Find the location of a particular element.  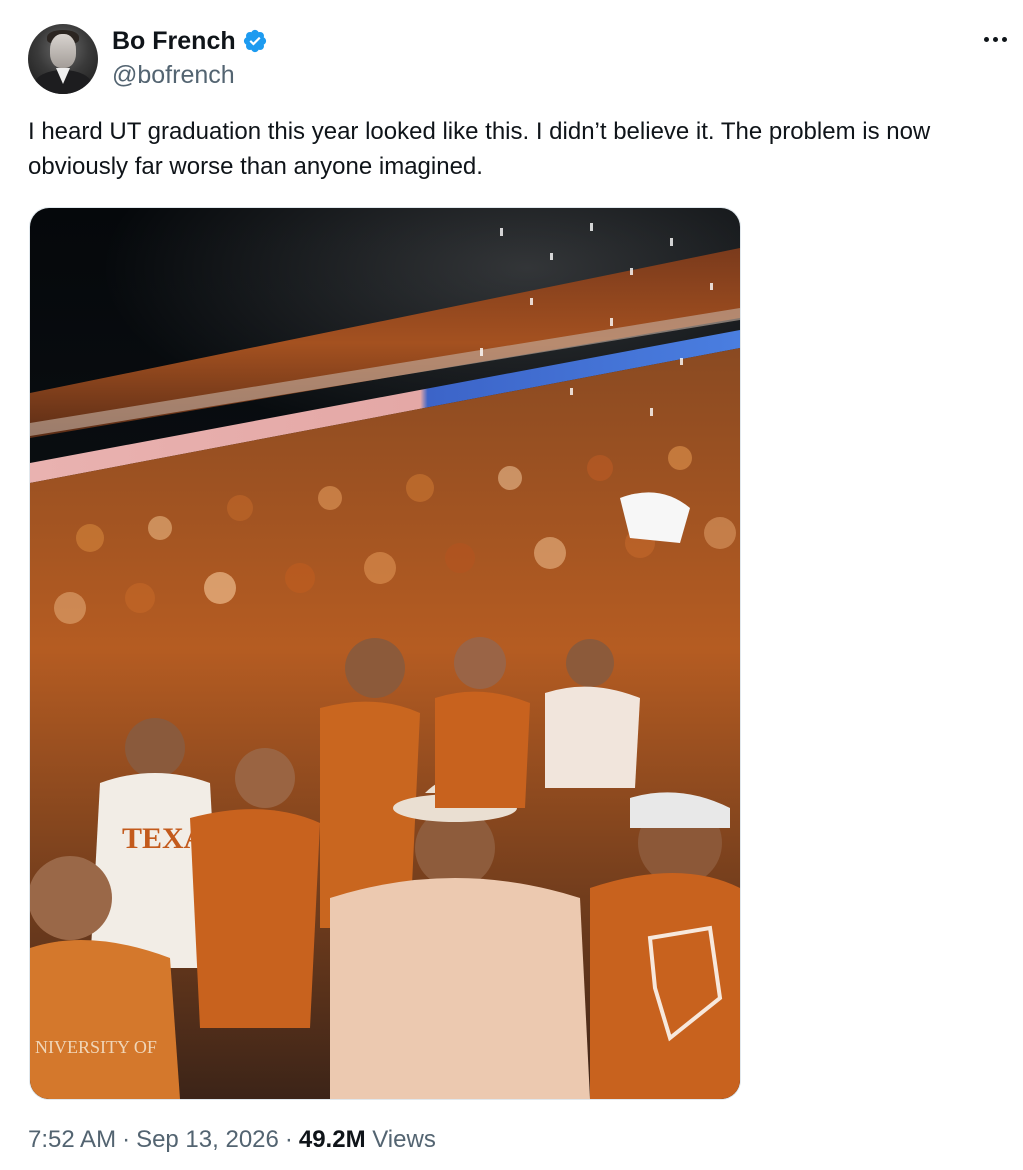

tweet-meta: 7:52 AM · Sep 13, 2026 · 49.2M Views is located at coordinates (232, 1140).